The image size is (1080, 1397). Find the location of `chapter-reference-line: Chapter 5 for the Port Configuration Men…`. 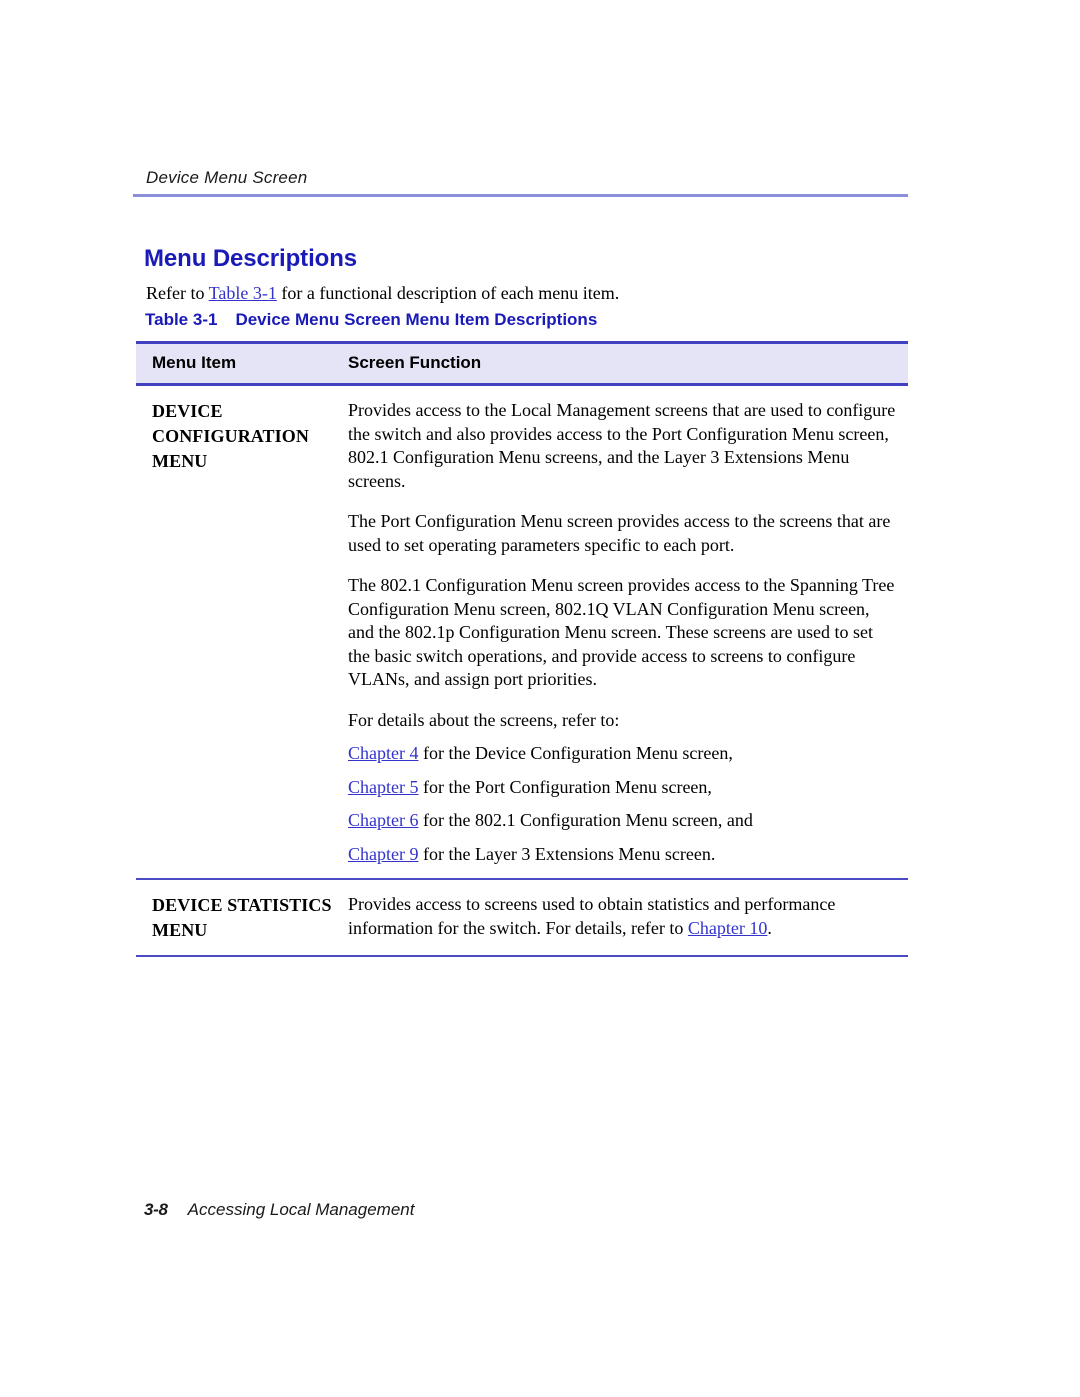

chapter-reference-line: Chapter 5 for the Port Configuration Men… is located at coordinates (622, 788).